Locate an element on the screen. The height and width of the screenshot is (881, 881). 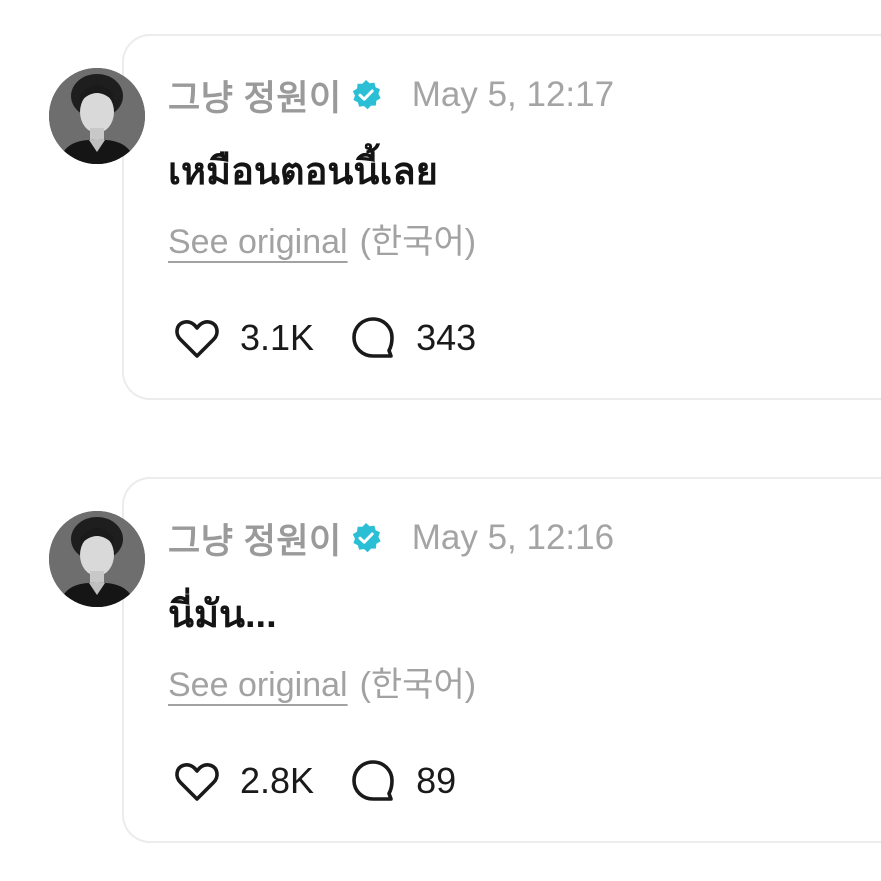
post-header: 그냥 정원이 May 5, 12:16 is located at coordinates (391, 538).